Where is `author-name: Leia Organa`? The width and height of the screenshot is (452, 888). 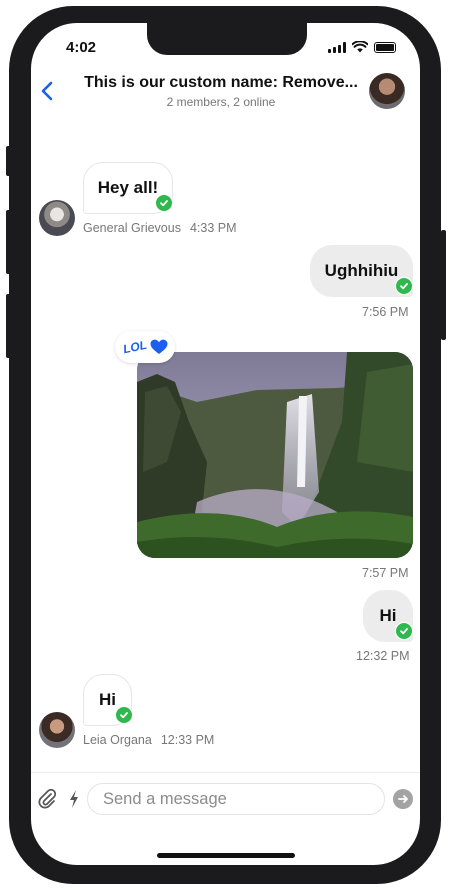
author-name: Leia Organa is located at coordinates (117, 740).